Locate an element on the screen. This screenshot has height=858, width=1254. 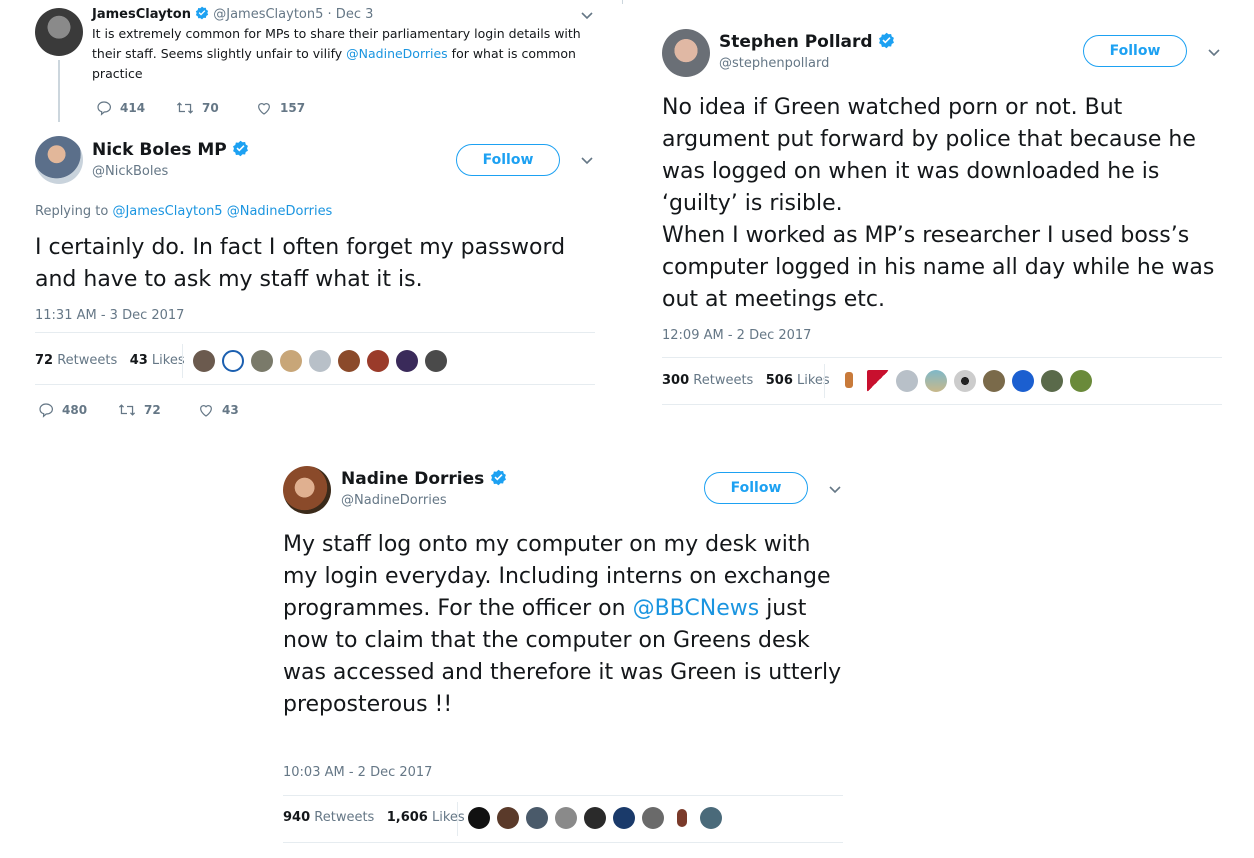
author-name: Nadine Dorries is located at coordinates (412, 479).